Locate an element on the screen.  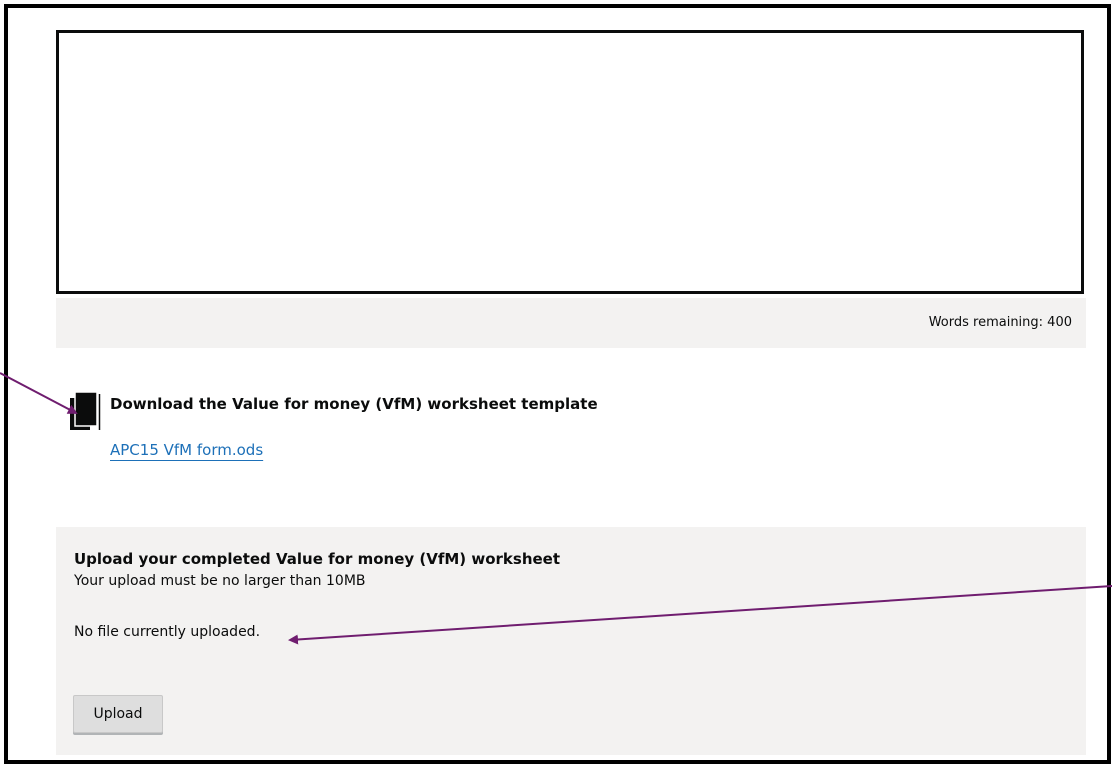
document-icon is located at coordinates (85, 410).